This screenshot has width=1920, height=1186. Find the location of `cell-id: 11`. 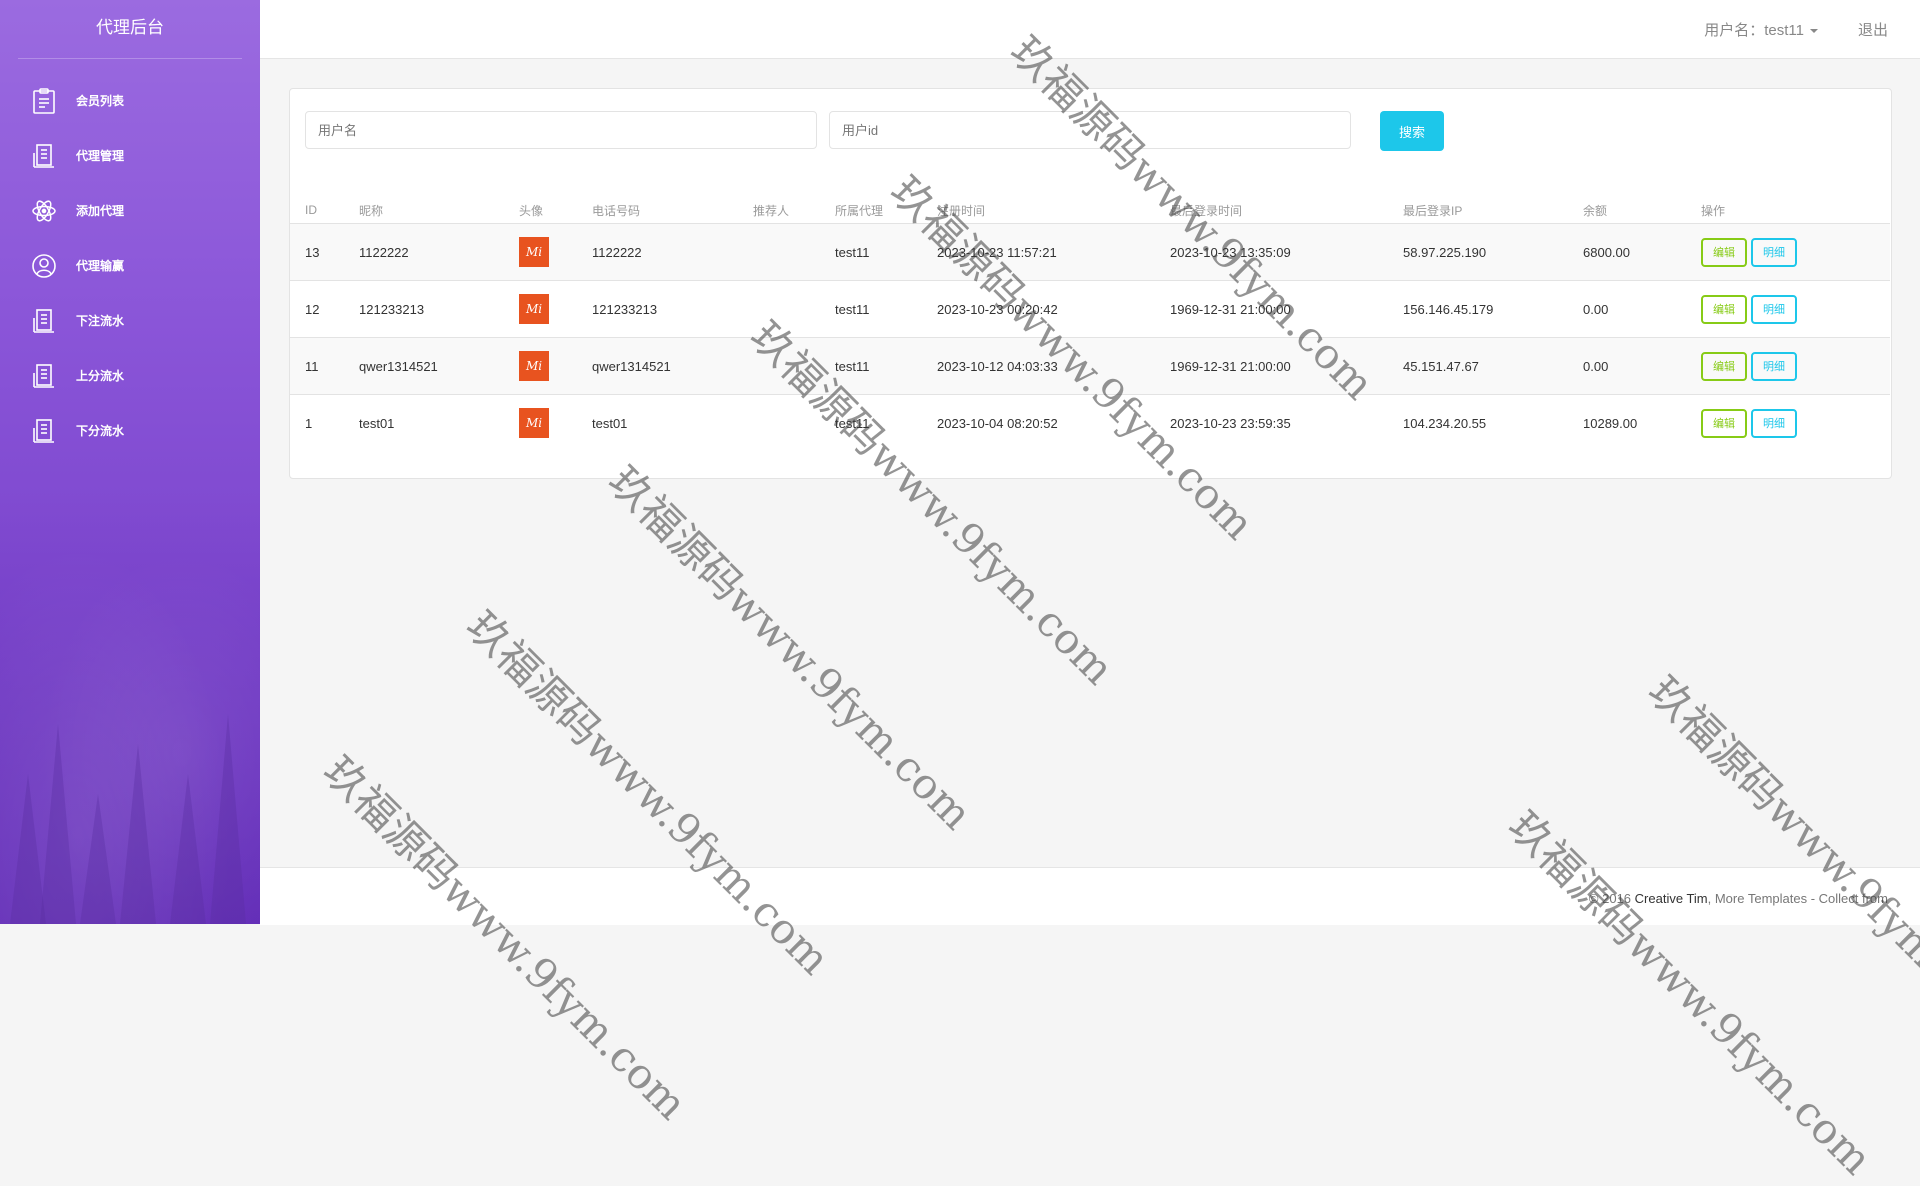

cell-id: 11 is located at coordinates (324, 366).